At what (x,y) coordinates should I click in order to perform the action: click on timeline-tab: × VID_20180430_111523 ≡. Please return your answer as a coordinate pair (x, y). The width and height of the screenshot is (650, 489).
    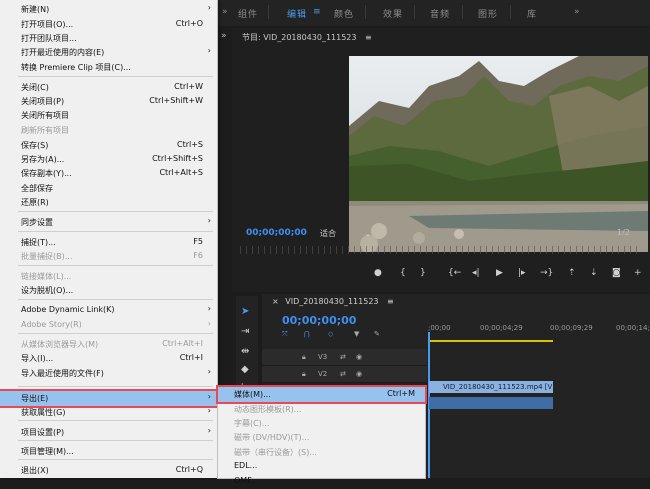
    Looking at the image, I should click on (333, 301).